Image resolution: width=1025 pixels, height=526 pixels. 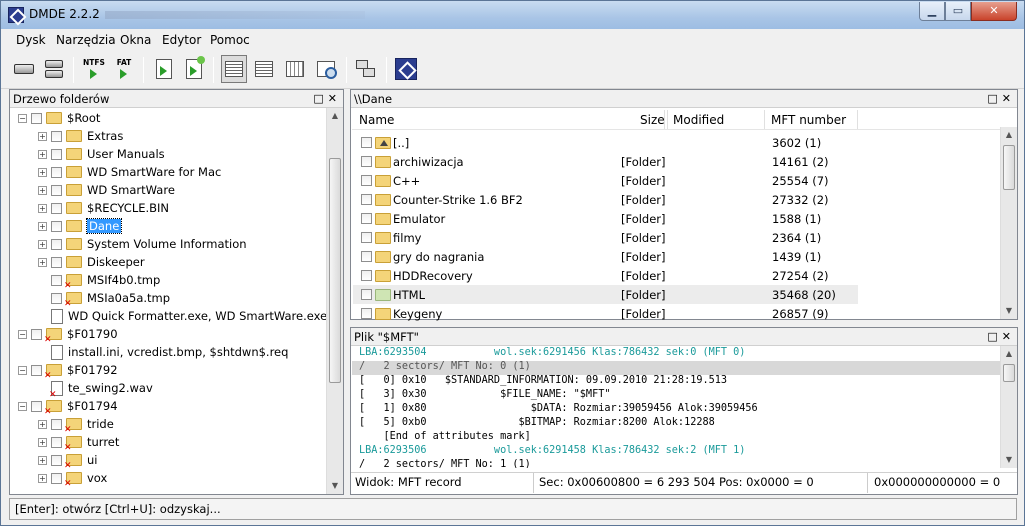 I want to click on list-item: HTML [Folder] 35468 (20), so click(x=605, y=294).